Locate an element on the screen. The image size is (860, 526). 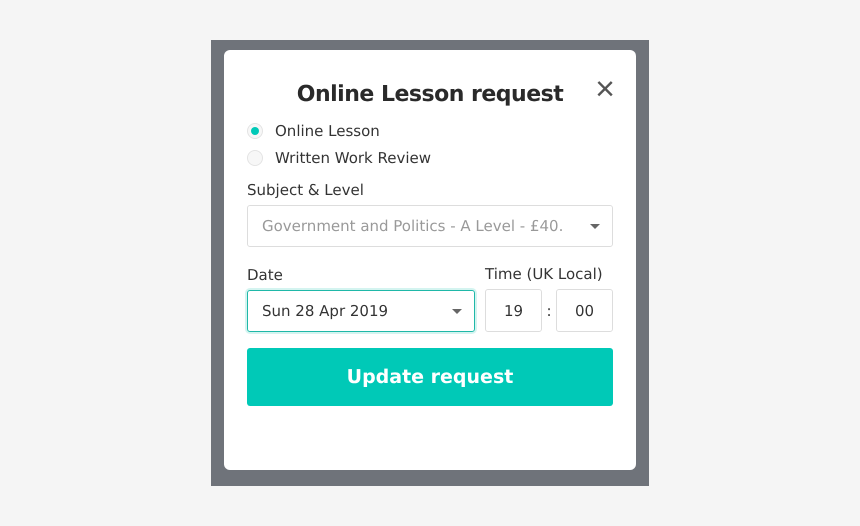
close-button: × is located at coordinates (605, 89).